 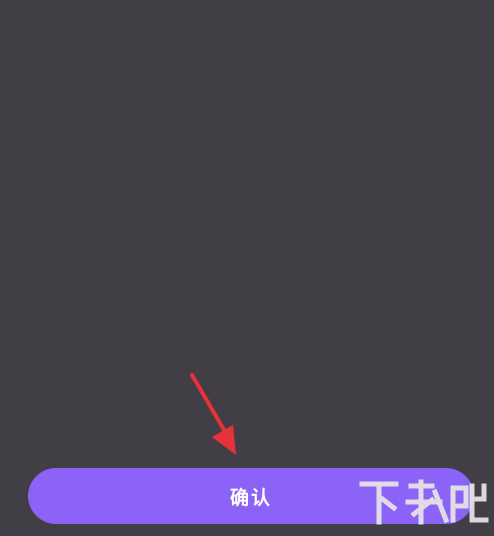 I want to click on confirm-button-label: 确认, so click(x=250, y=497).